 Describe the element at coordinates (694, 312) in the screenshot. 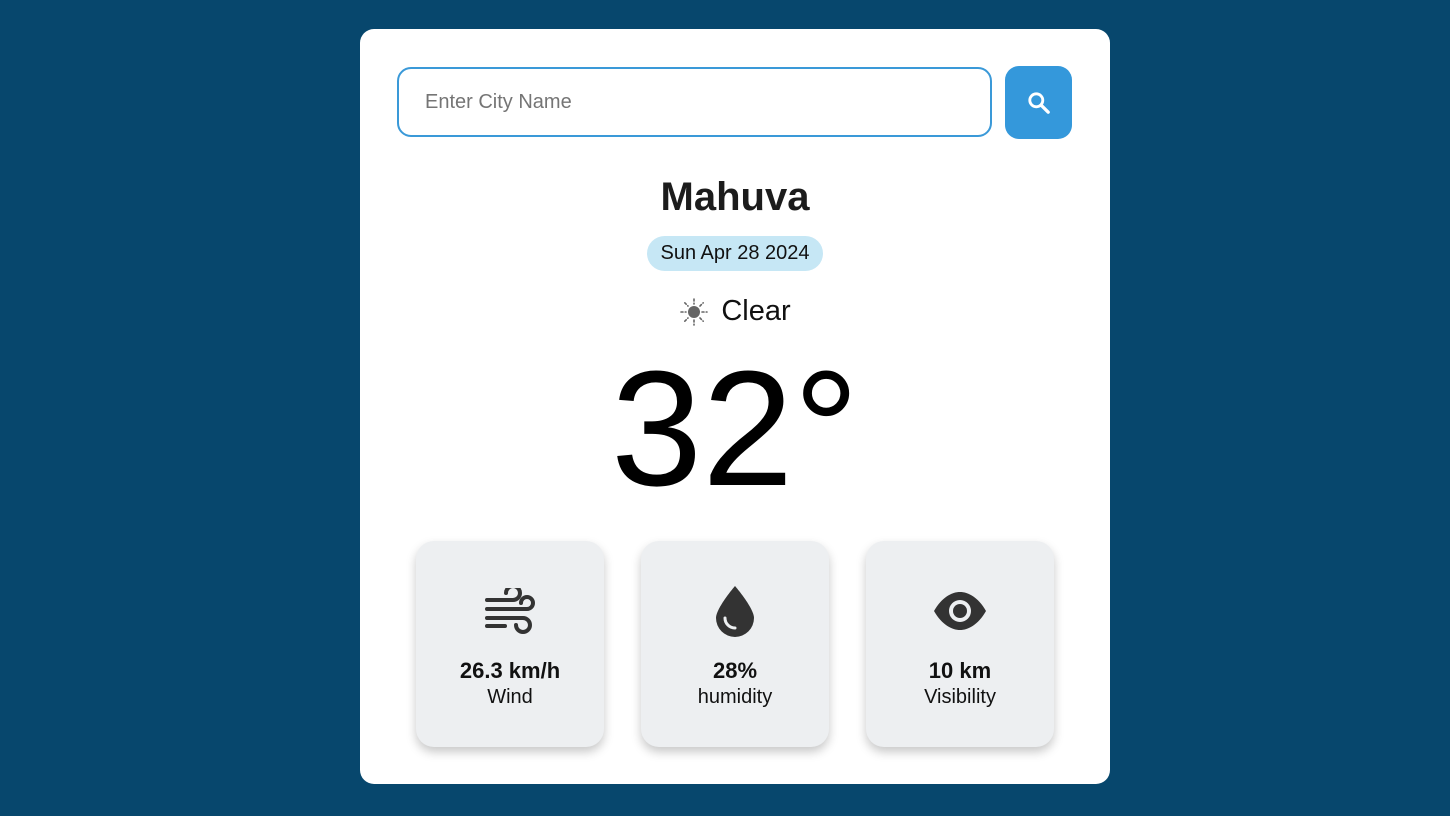

I see `sun-icon` at that location.